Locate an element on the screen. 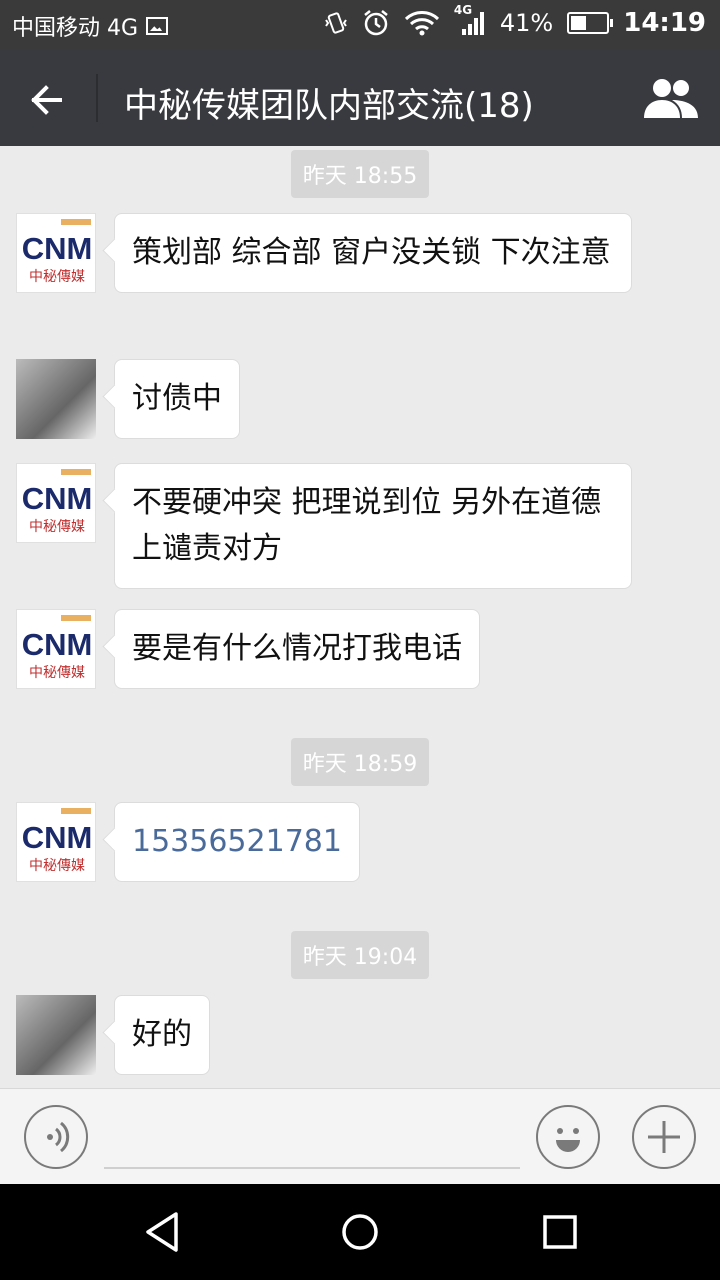 The image size is (720, 1280). message-row: CNM 中秘傳媒 15356521781 is located at coordinates (188, 842).